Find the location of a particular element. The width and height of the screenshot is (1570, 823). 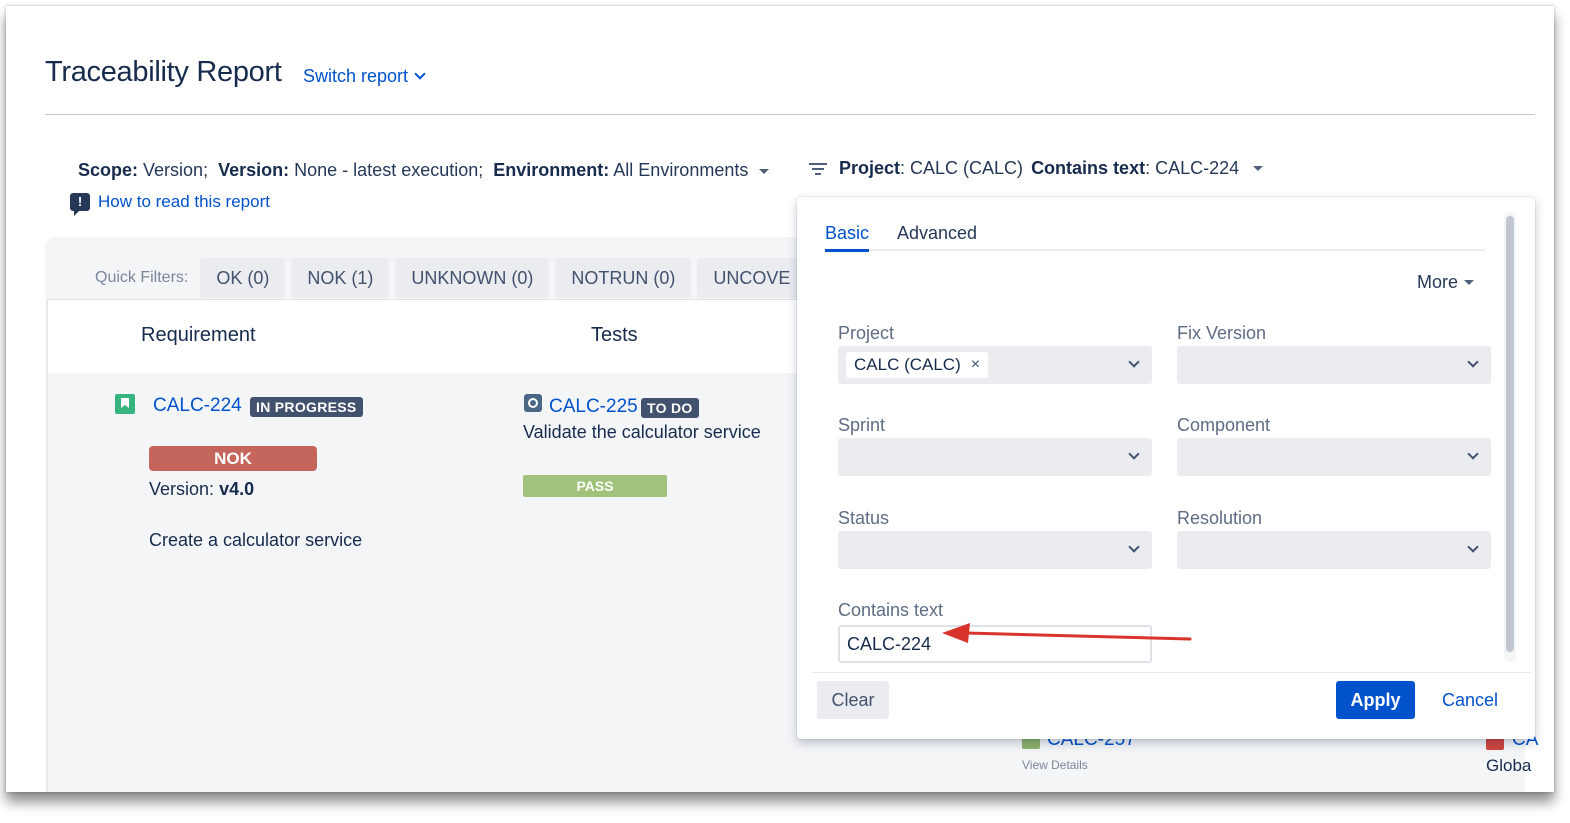

quick-filters-label: Quick Filters: is located at coordinates (142, 277).